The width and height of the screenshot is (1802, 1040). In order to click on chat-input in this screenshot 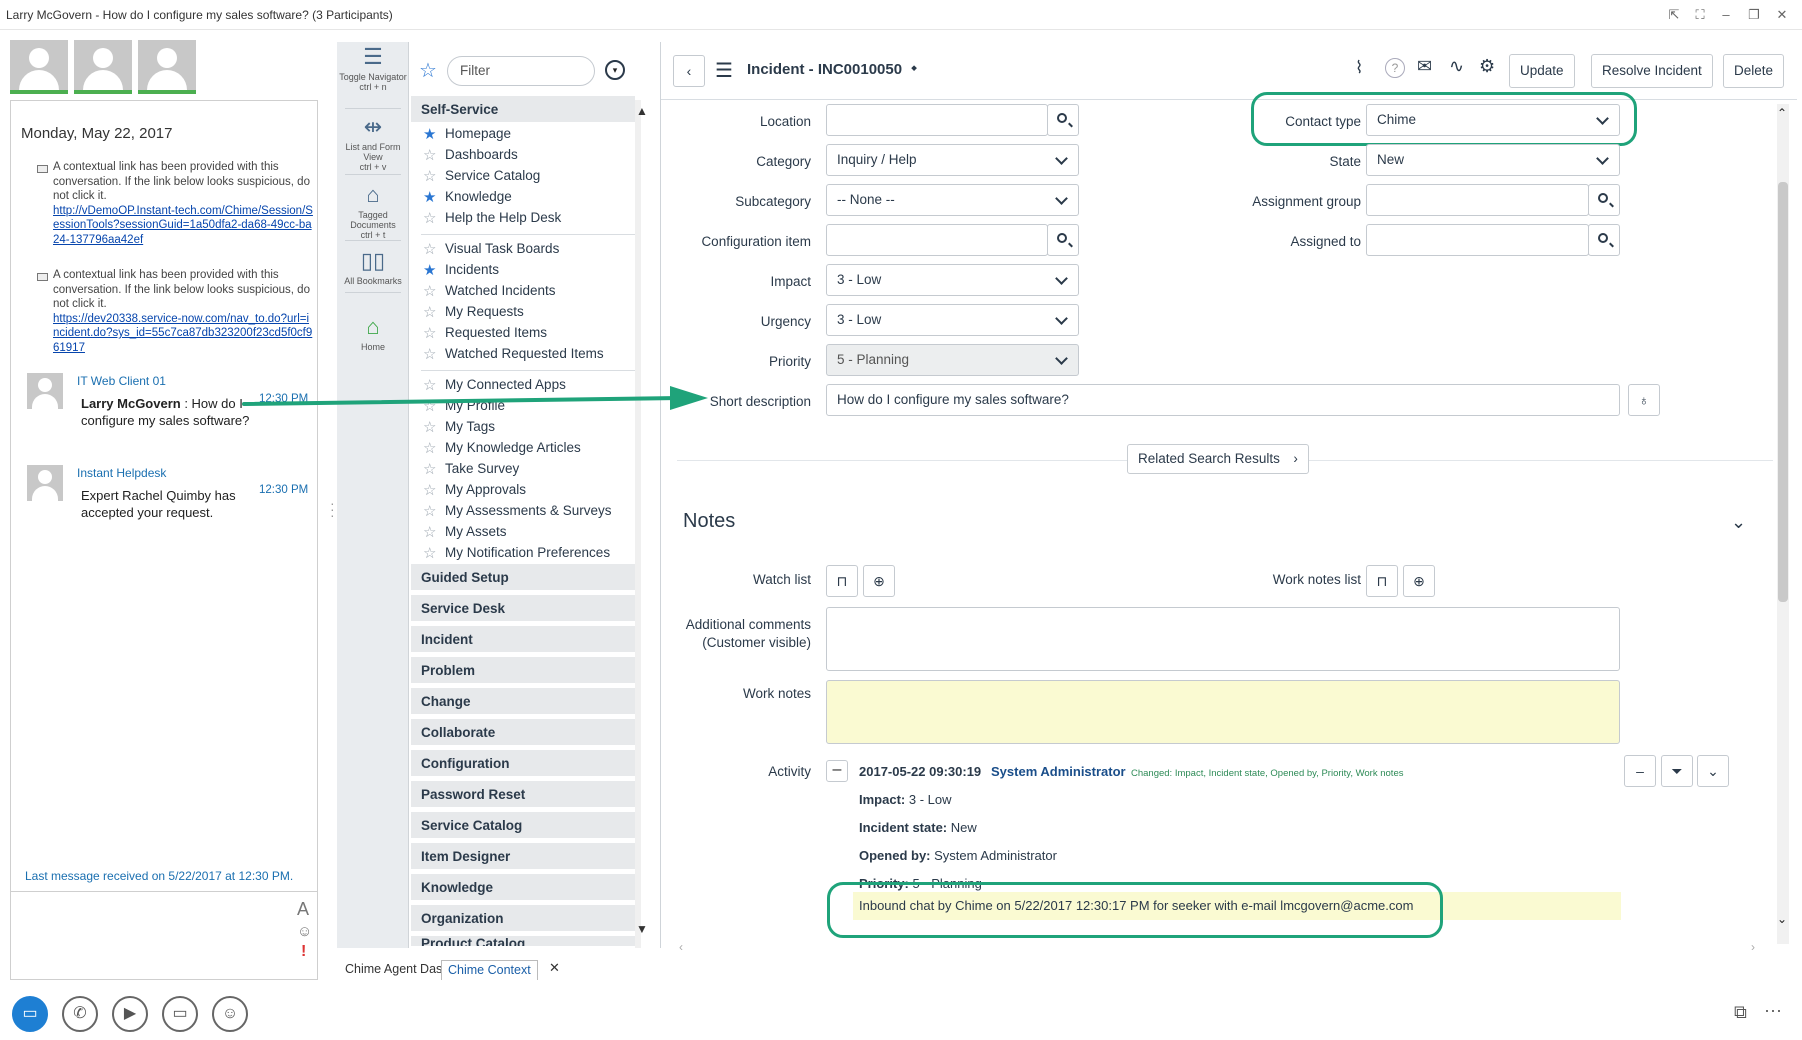, I will do `click(156, 934)`.